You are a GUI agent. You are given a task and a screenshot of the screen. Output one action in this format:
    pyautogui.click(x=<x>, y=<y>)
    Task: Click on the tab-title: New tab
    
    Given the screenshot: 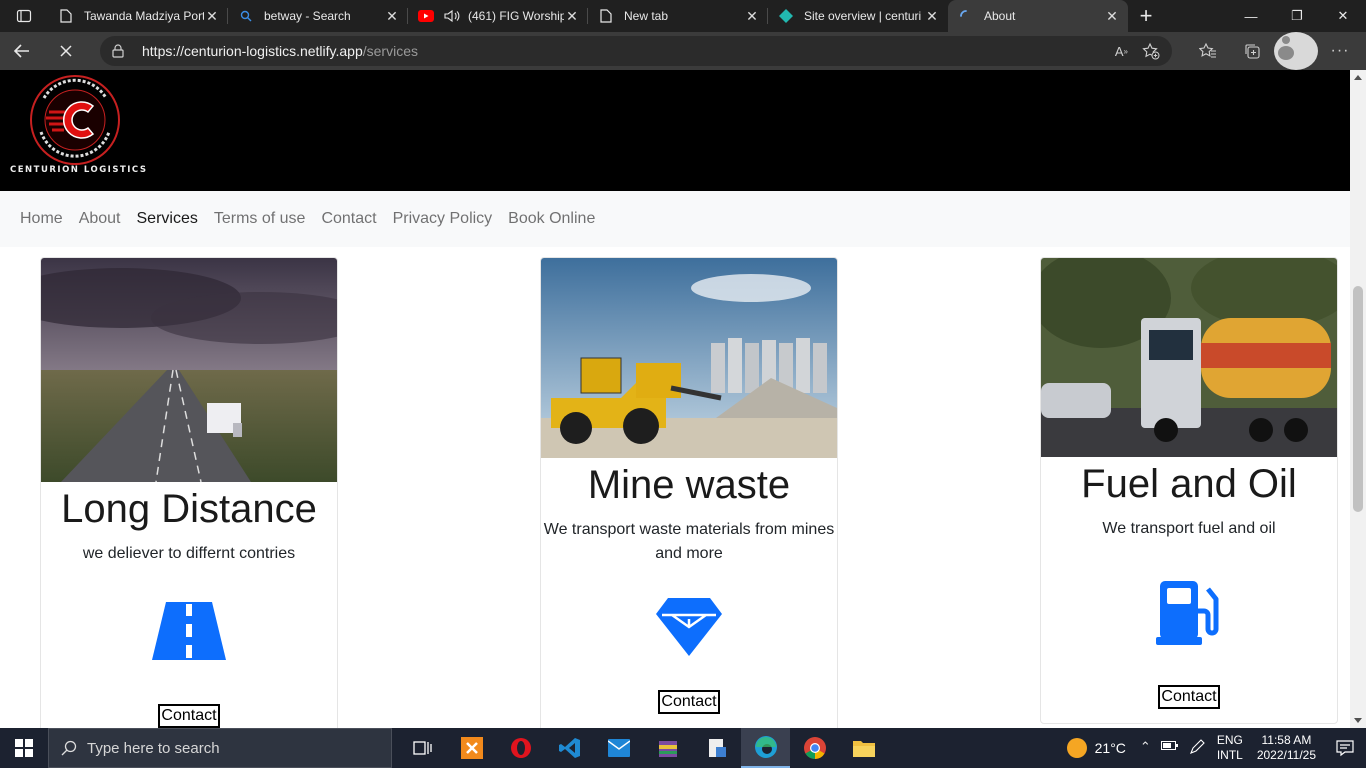 What is the action you would take?
    pyautogui.click(x=646, y=16)
    